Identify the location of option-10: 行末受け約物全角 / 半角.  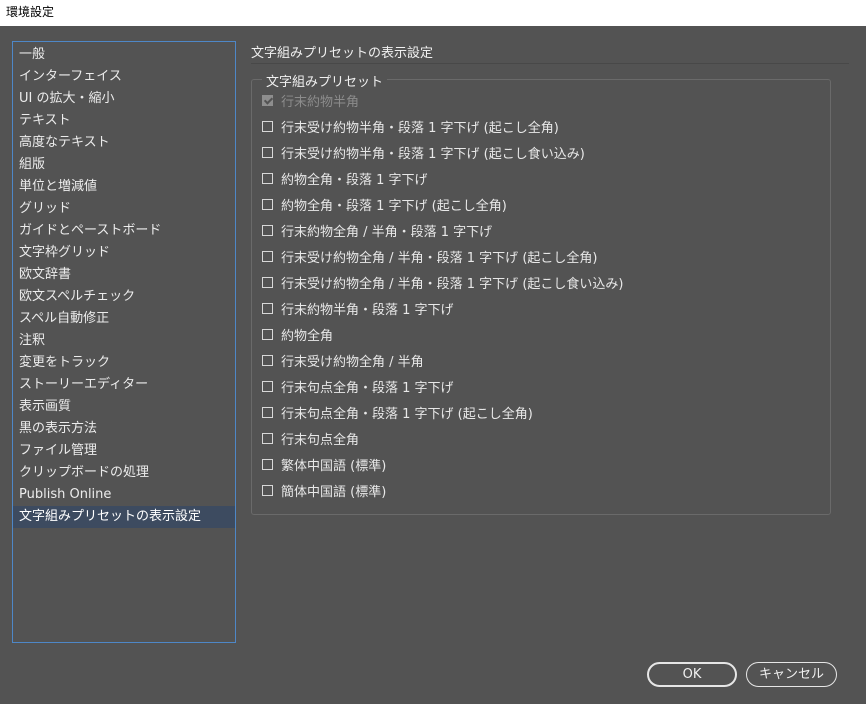
(343, 360).